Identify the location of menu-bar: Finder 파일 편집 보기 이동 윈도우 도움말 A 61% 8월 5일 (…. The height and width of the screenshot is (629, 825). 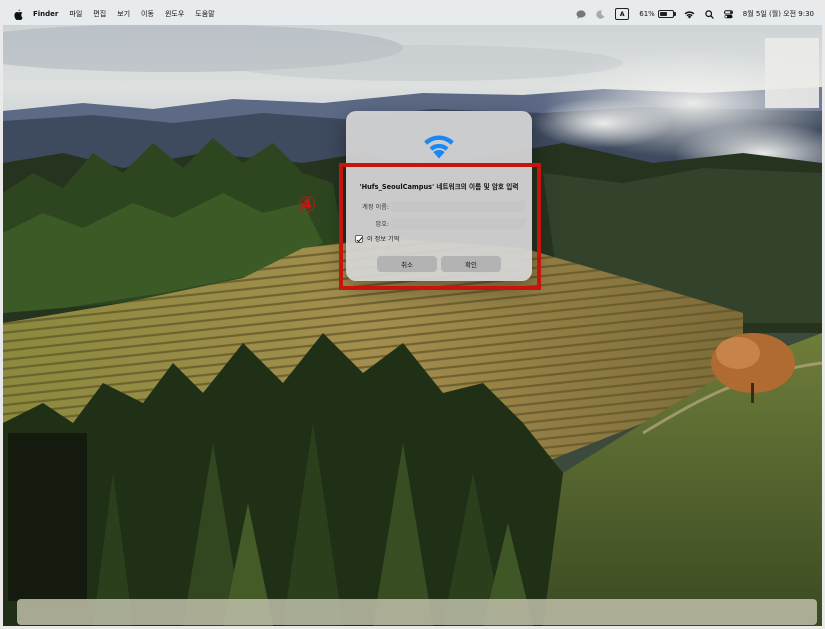
(412, 14).